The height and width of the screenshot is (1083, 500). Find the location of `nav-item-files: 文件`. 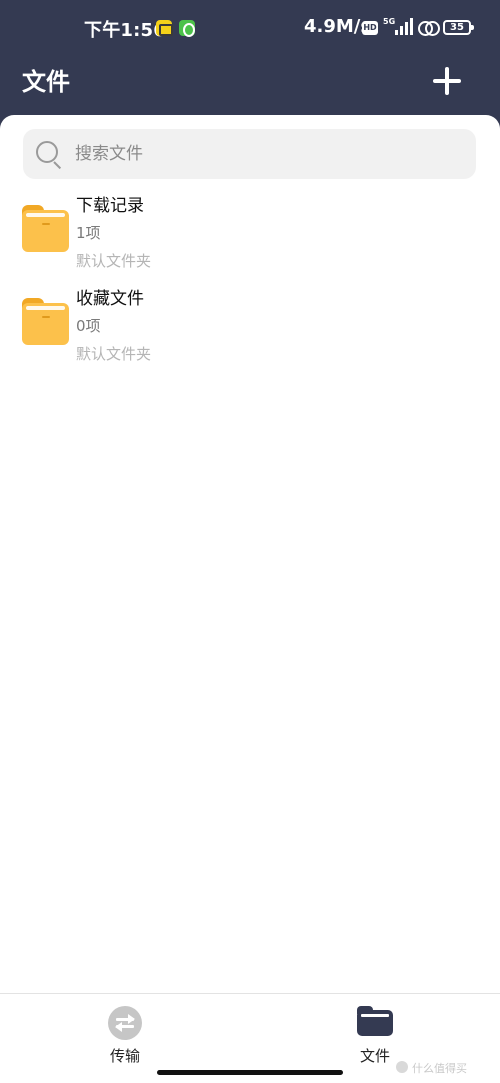

nav-item-files: 文件 is located at coordinates (375, 1034).